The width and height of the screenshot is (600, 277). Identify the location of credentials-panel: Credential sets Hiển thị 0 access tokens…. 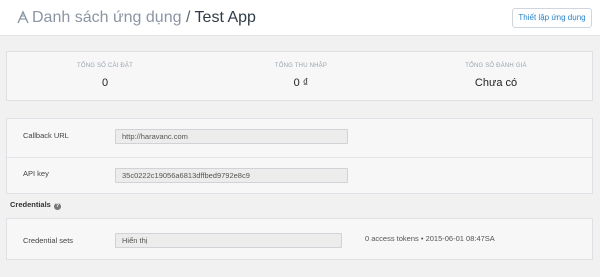
(299, 239).